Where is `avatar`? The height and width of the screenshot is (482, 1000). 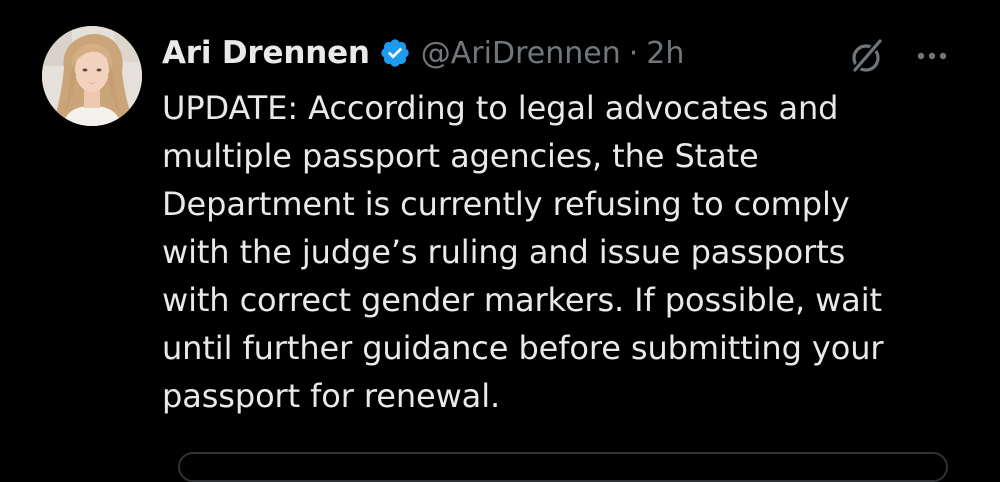
avatar is located at coordinates (92, 76).